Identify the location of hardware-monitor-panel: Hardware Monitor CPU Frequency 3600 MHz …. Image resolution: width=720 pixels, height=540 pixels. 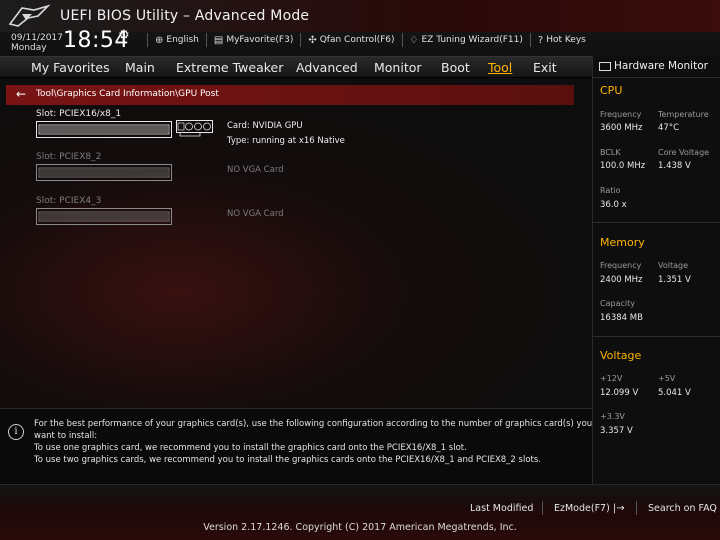
(656, 270).